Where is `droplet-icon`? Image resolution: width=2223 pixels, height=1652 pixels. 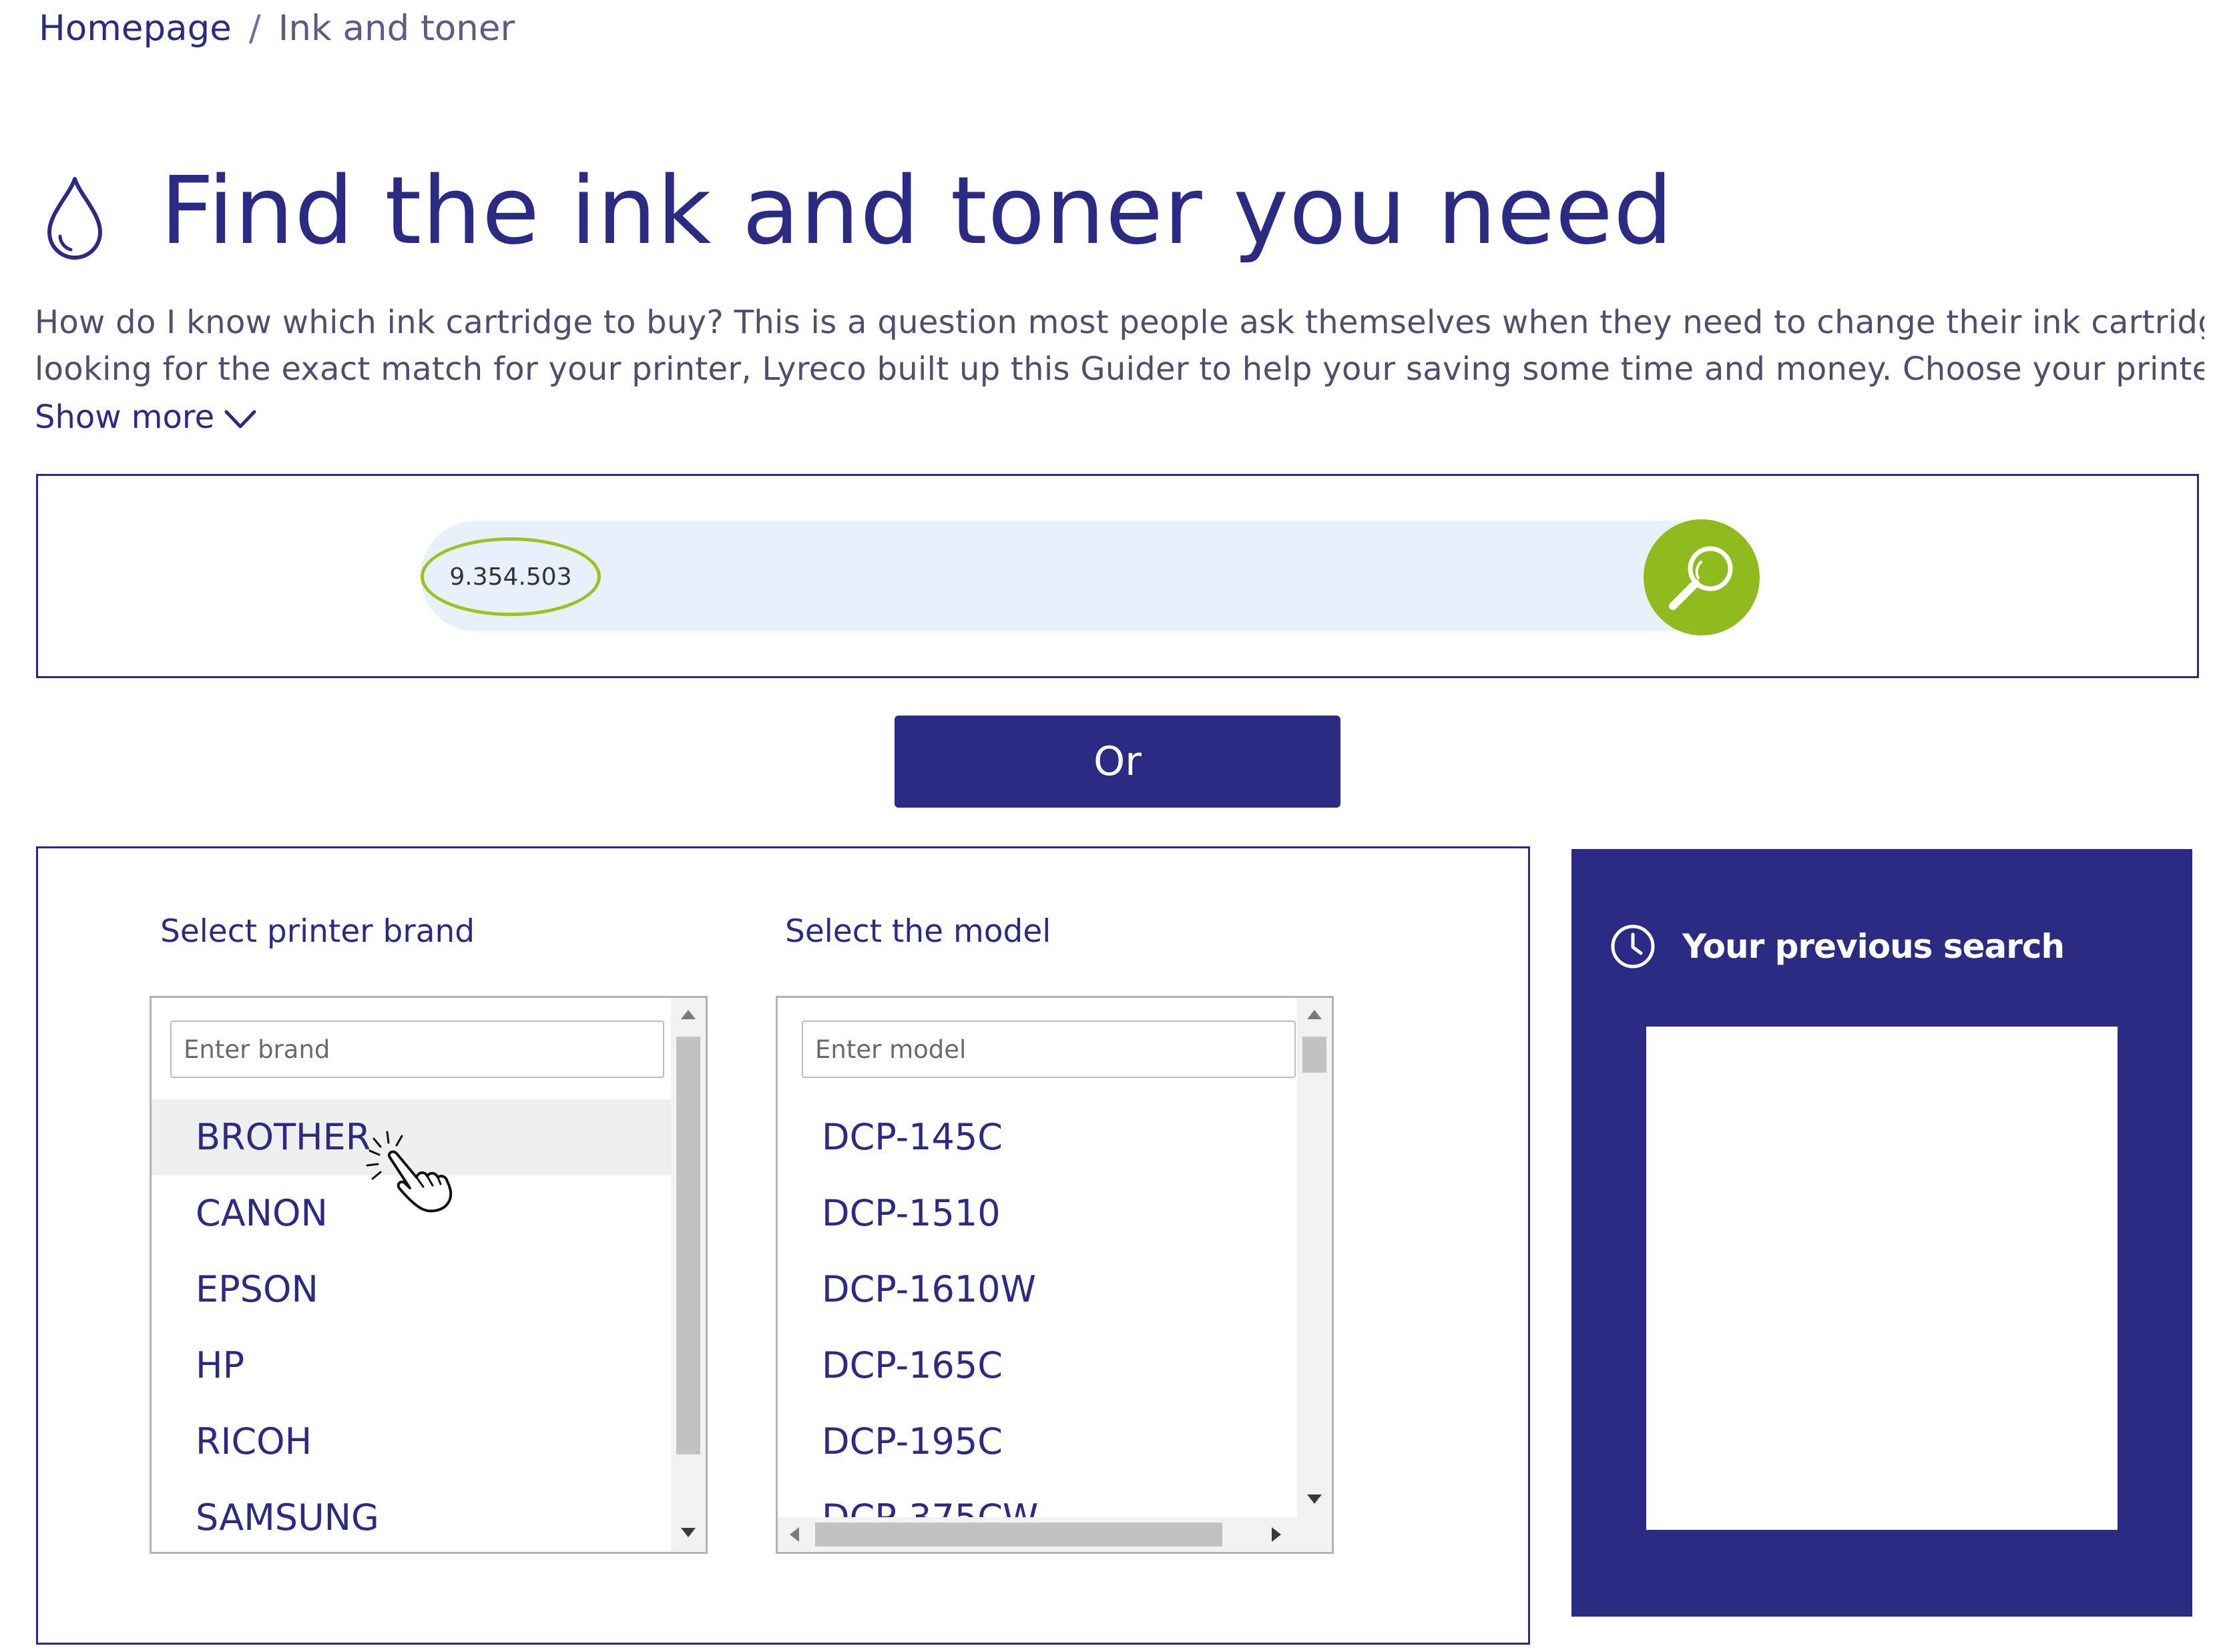 droplet-icon is located at coordinates (74, 218).